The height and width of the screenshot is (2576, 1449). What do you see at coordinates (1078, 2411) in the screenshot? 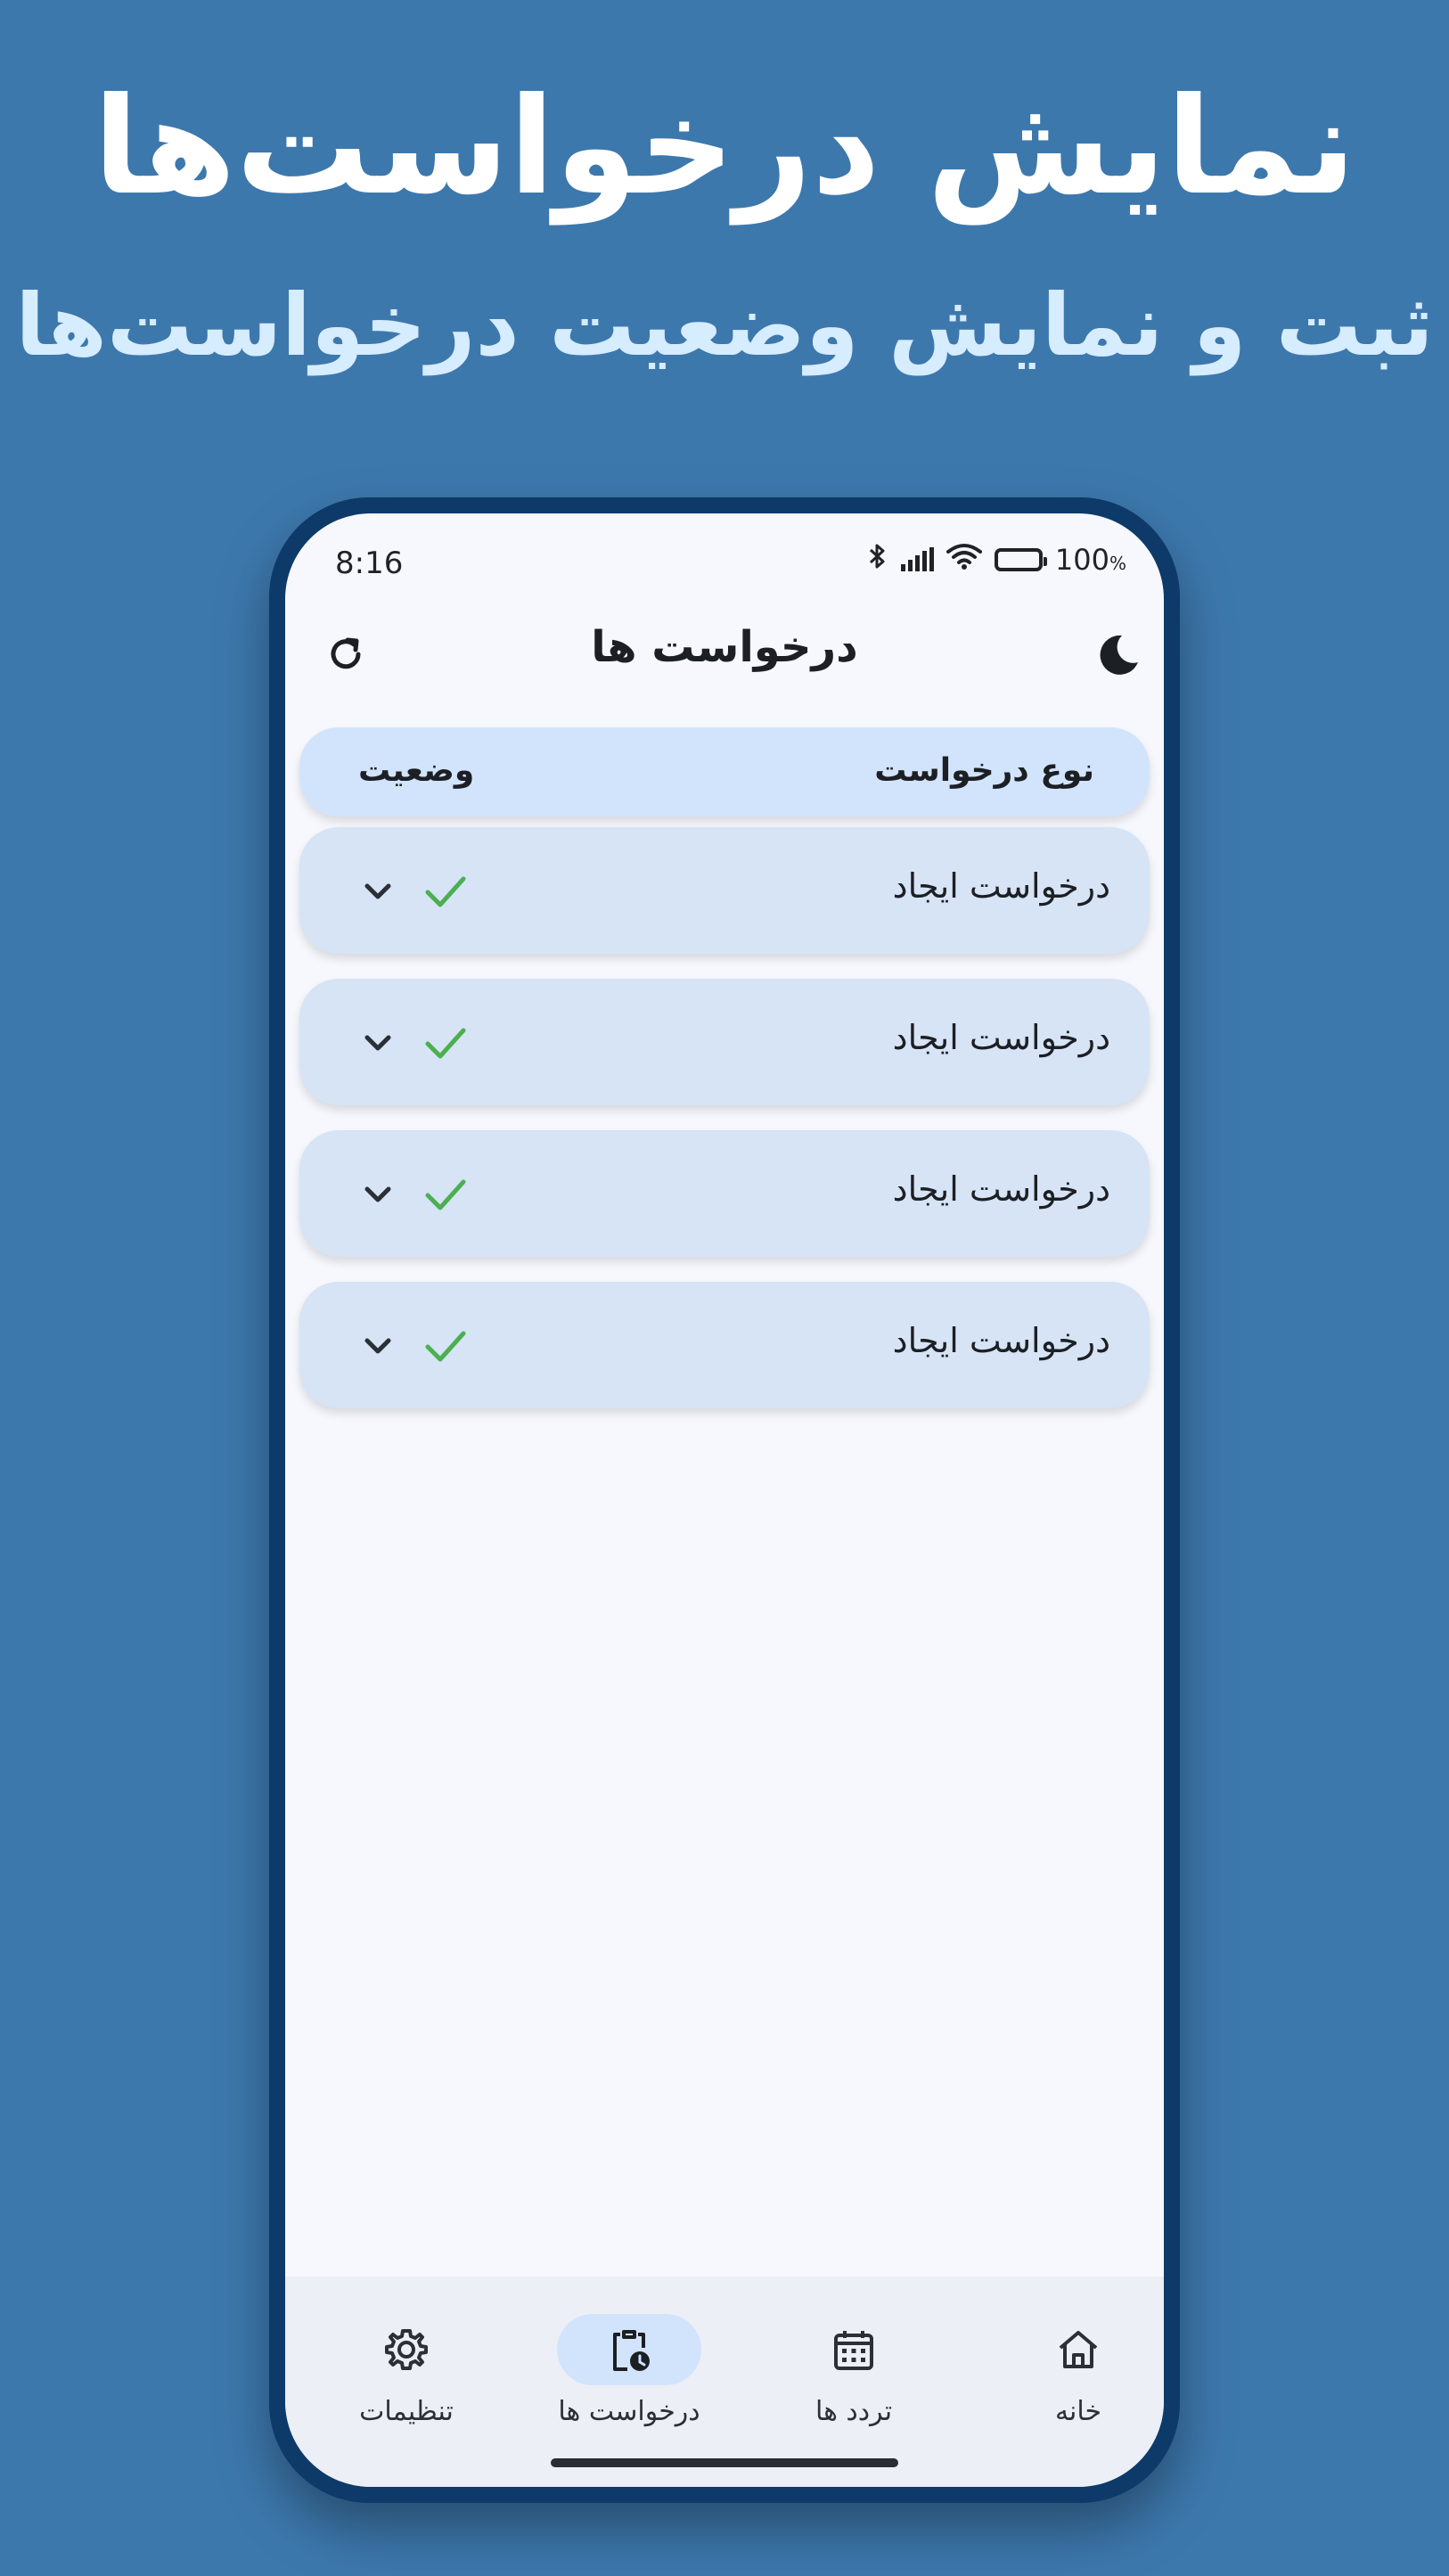
I see `nav-label-home: خانه` at bounding box center [1078, 2411].